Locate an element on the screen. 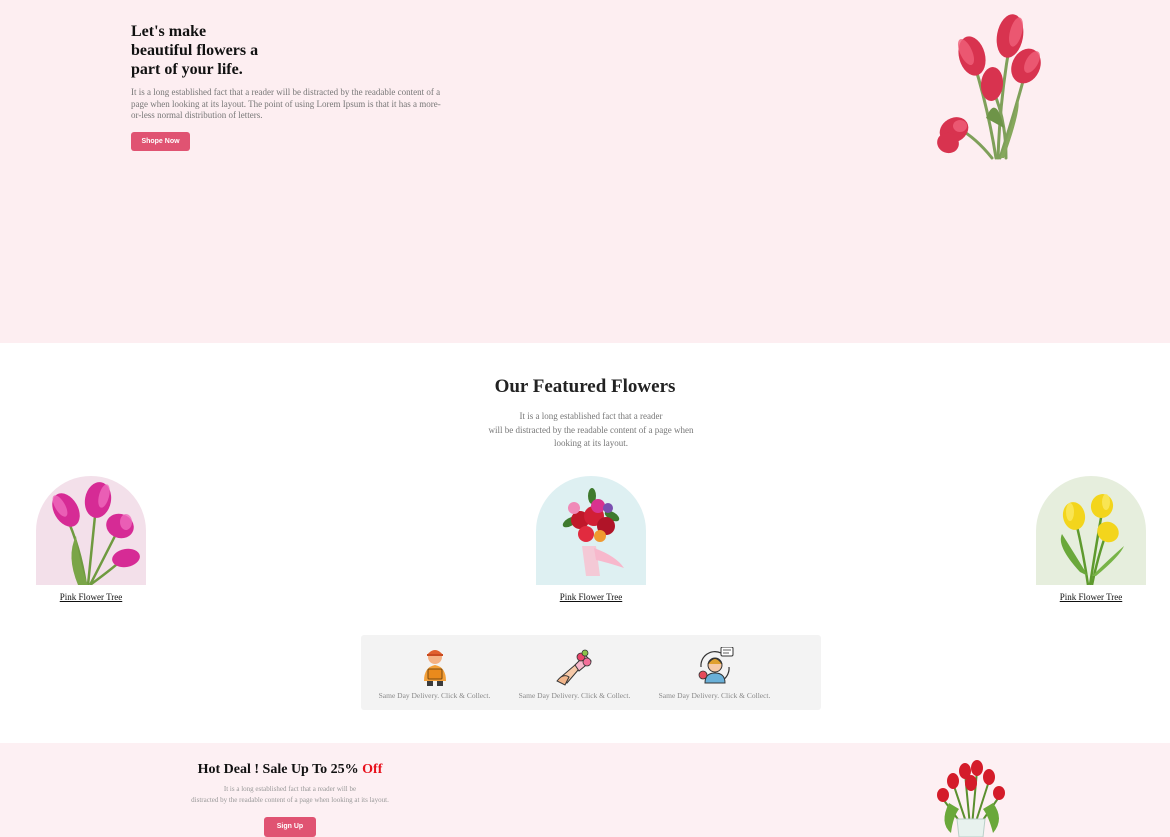 This screenshot has width=1170, height=837. hero-title-line-3: part of your life. is located at coordinates (187, 69).